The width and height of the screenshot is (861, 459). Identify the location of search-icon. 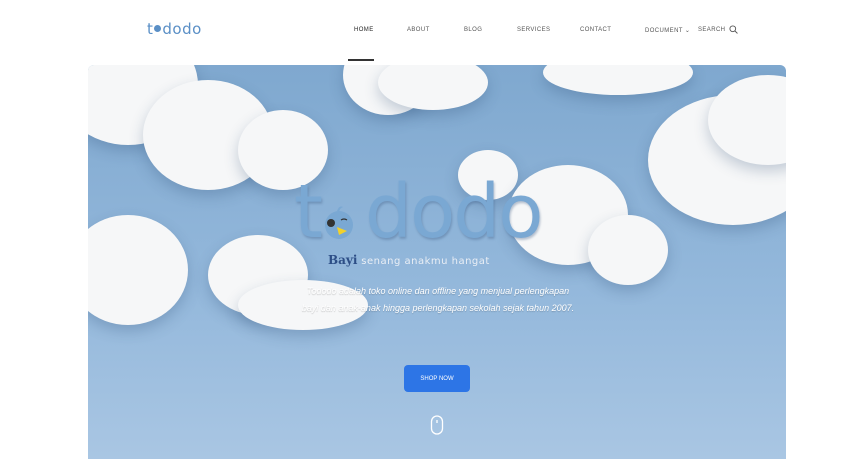
(734, 29).